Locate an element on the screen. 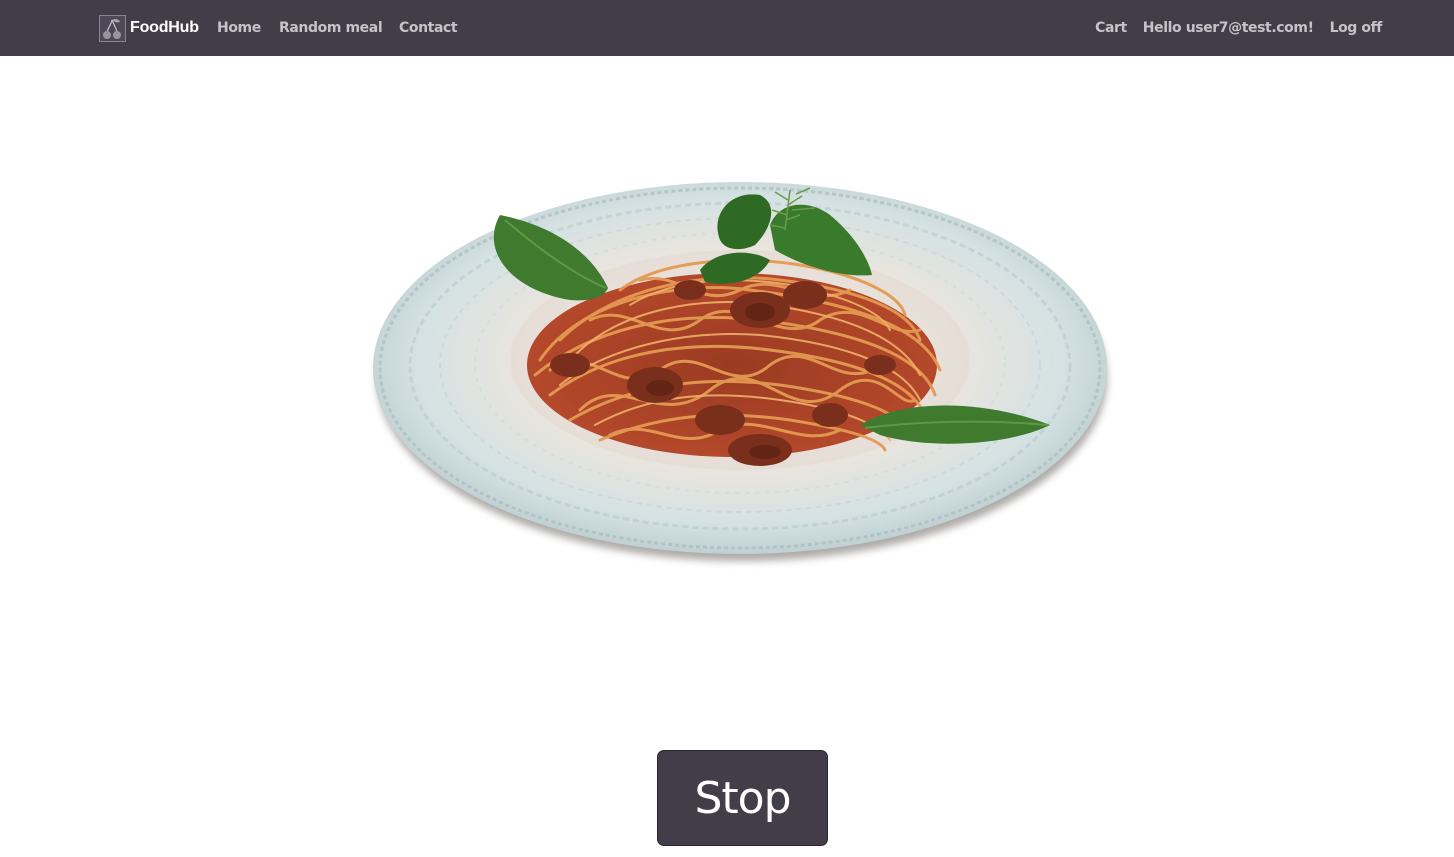 The height and width of the screenshot is (857, 1454). stop-button: Stop is located at coordinates (742, 798).